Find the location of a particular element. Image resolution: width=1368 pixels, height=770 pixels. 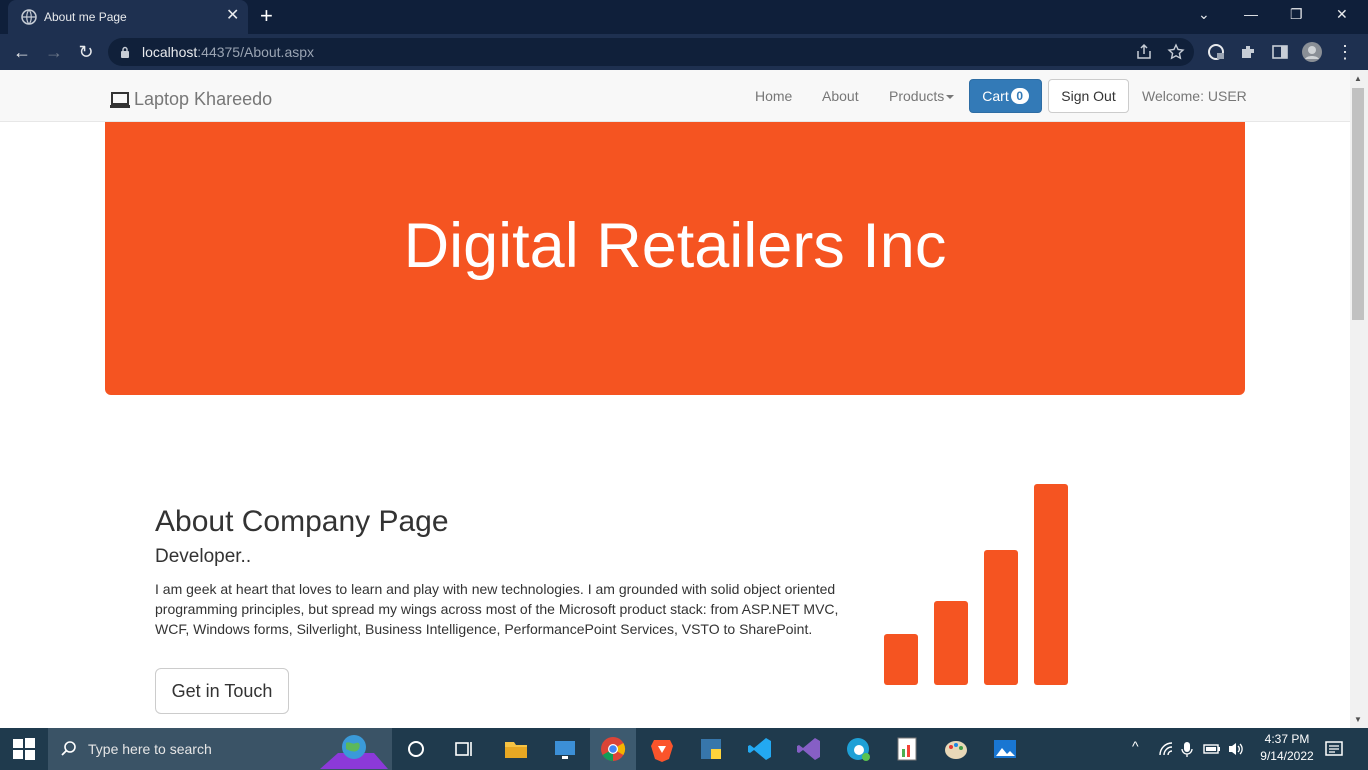

cart-button: Cart 0 is located at coordinates (1005, 96).